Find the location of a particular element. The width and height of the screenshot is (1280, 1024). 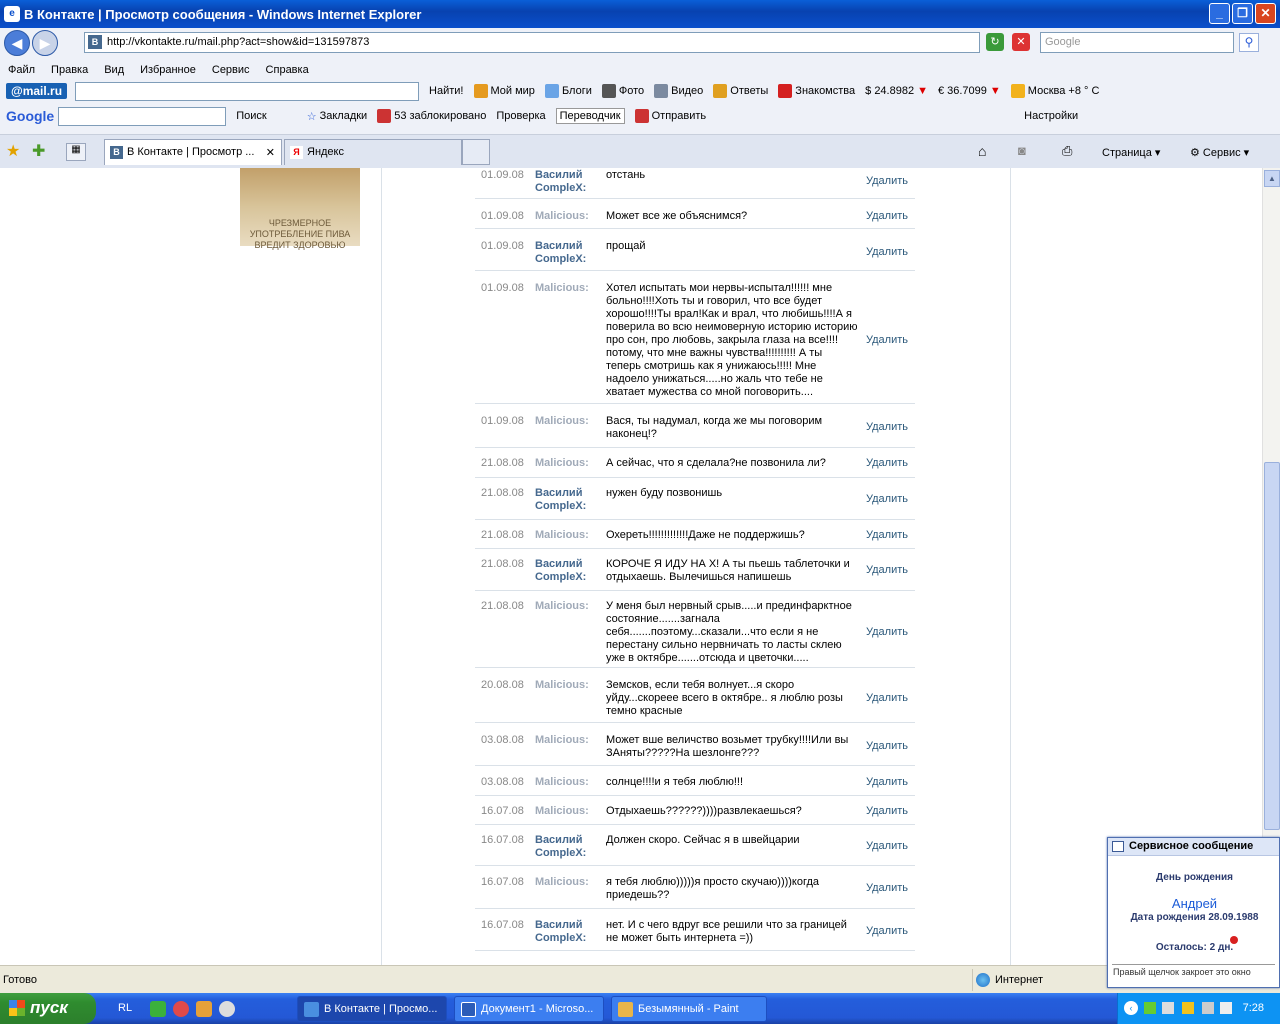

maximize-button: ❐ is located at coordinates (1242, 13).